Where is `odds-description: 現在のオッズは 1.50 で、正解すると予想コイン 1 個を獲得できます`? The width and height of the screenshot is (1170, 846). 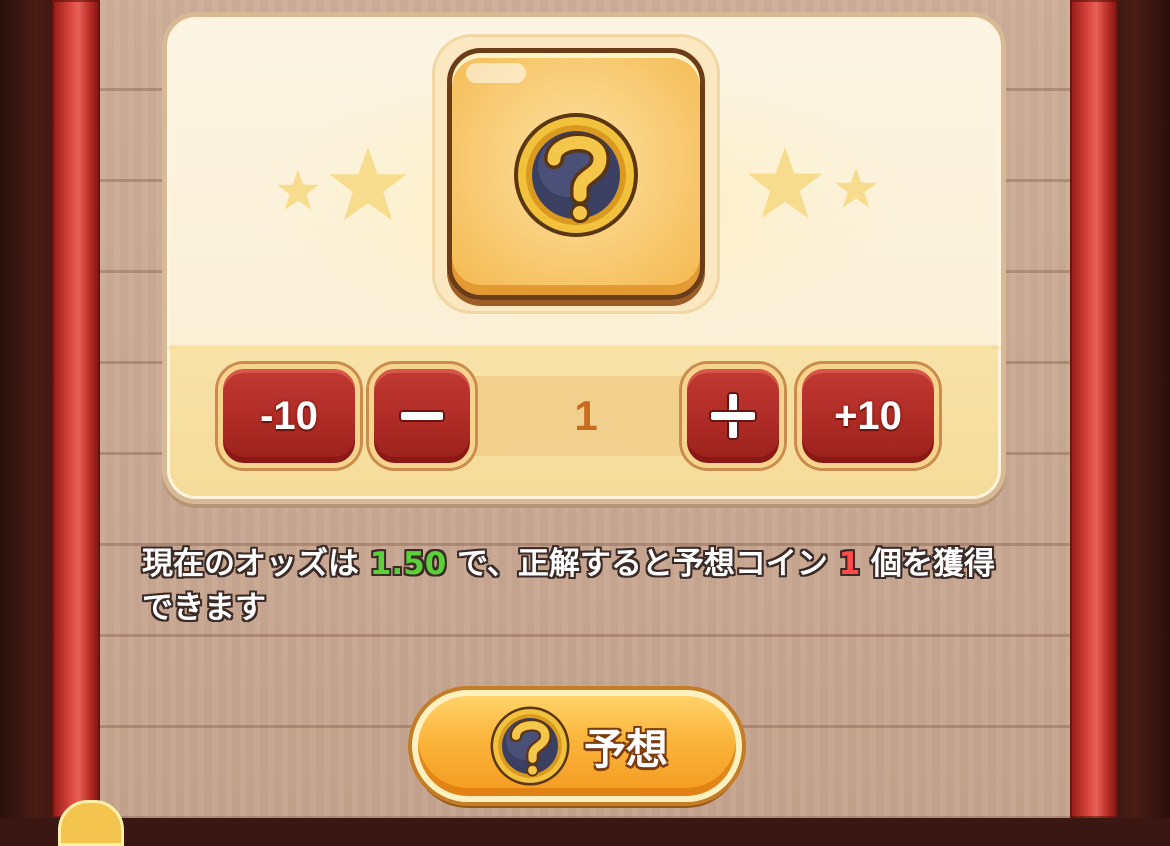 odds-description: 現在のオッズは 1.50 で、正解すると予想コイン 1 個を獲得できます is located at coordinates (582, 586).